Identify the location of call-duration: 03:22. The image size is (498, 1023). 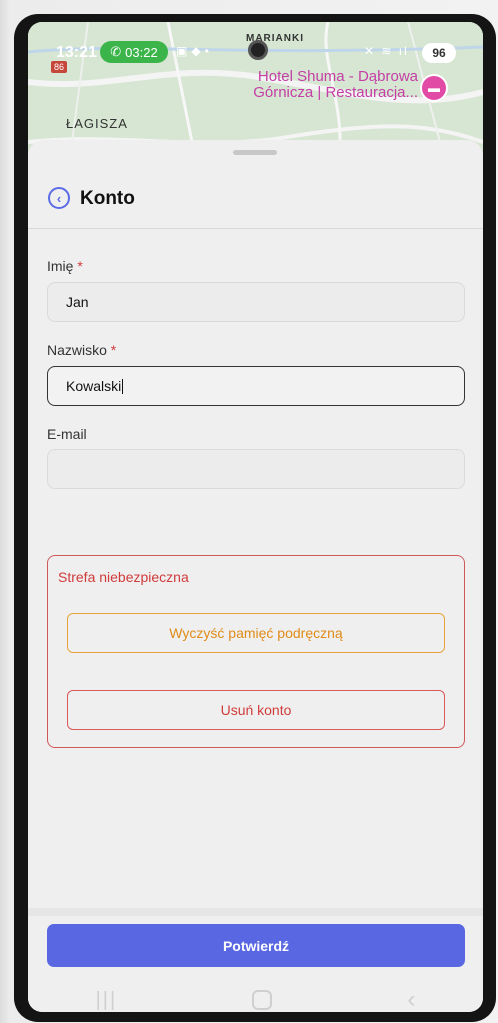
(141, 52).